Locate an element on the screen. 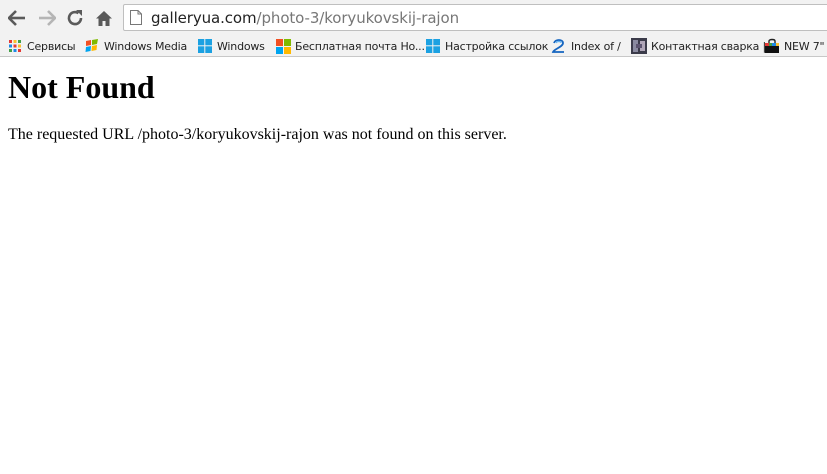 Image resolution: width=827 pixels, height=474 pixels. back-arrow-icon is located at coordinates (16, 18).